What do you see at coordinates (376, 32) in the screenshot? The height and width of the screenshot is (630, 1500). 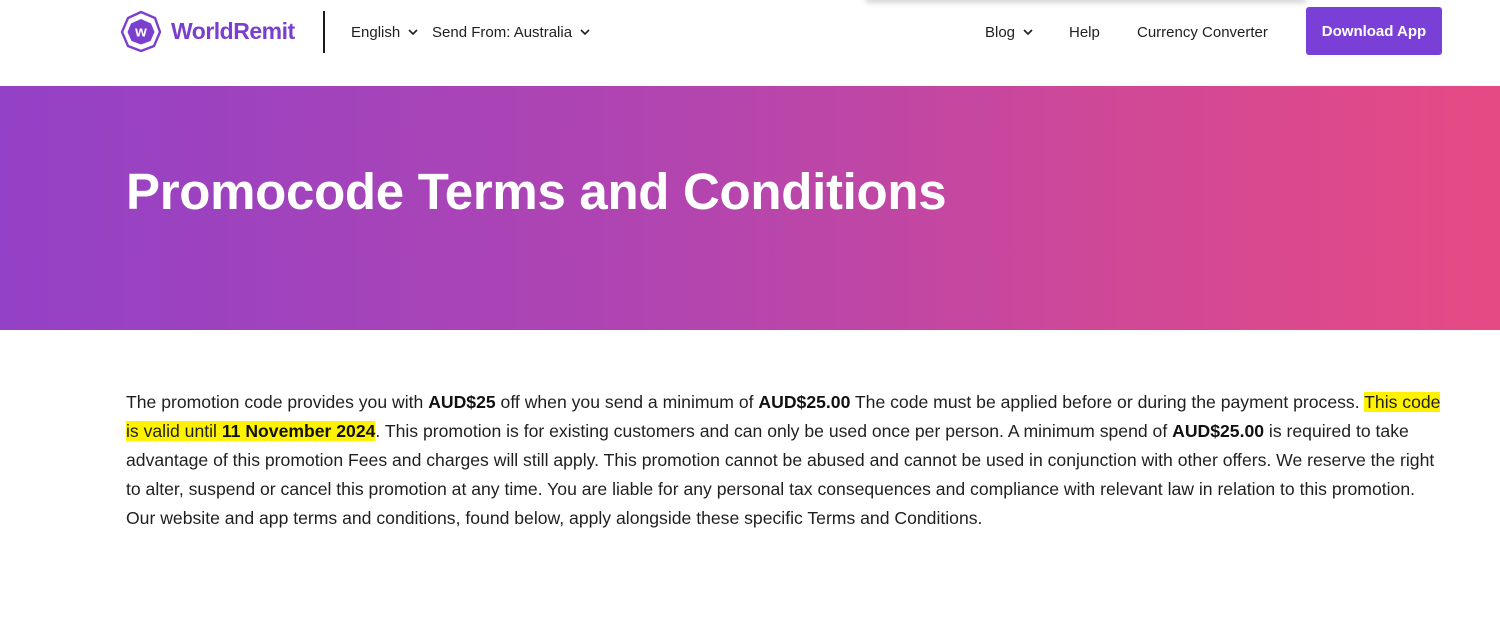 I see `language-label: English` at bounding box center [376, 32].